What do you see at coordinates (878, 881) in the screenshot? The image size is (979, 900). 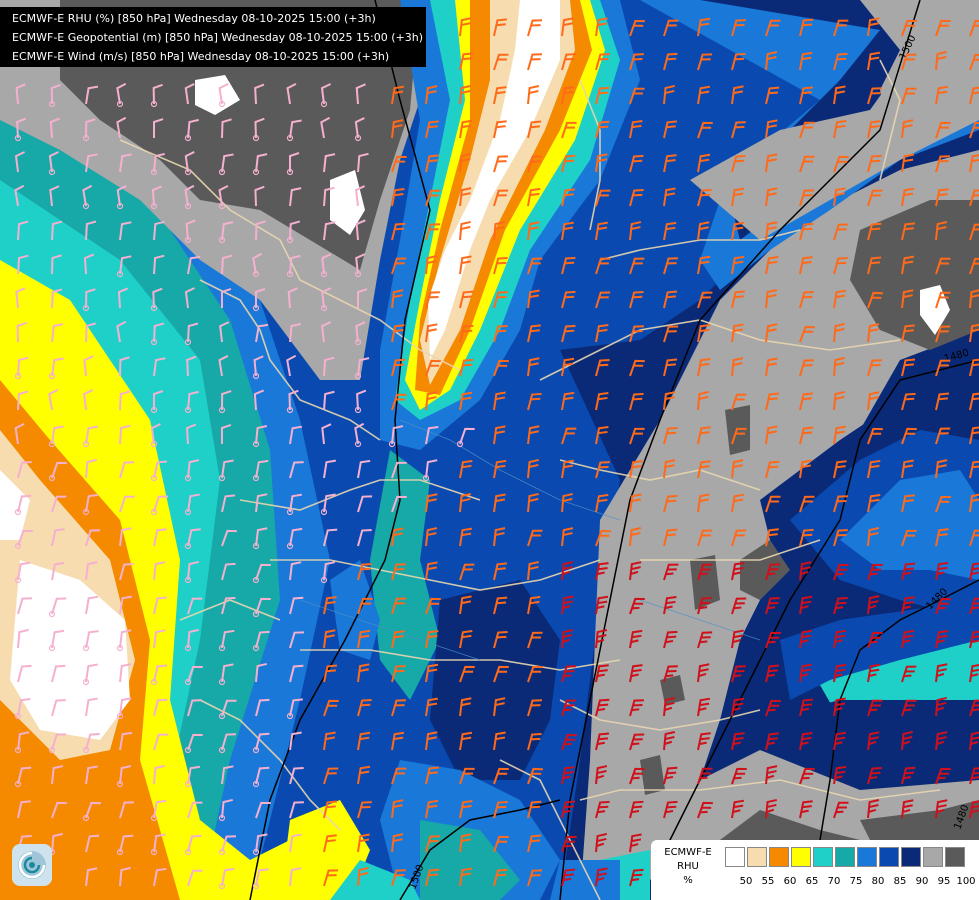 I see `legend-tick: 80` at bounding box center [878, 881].